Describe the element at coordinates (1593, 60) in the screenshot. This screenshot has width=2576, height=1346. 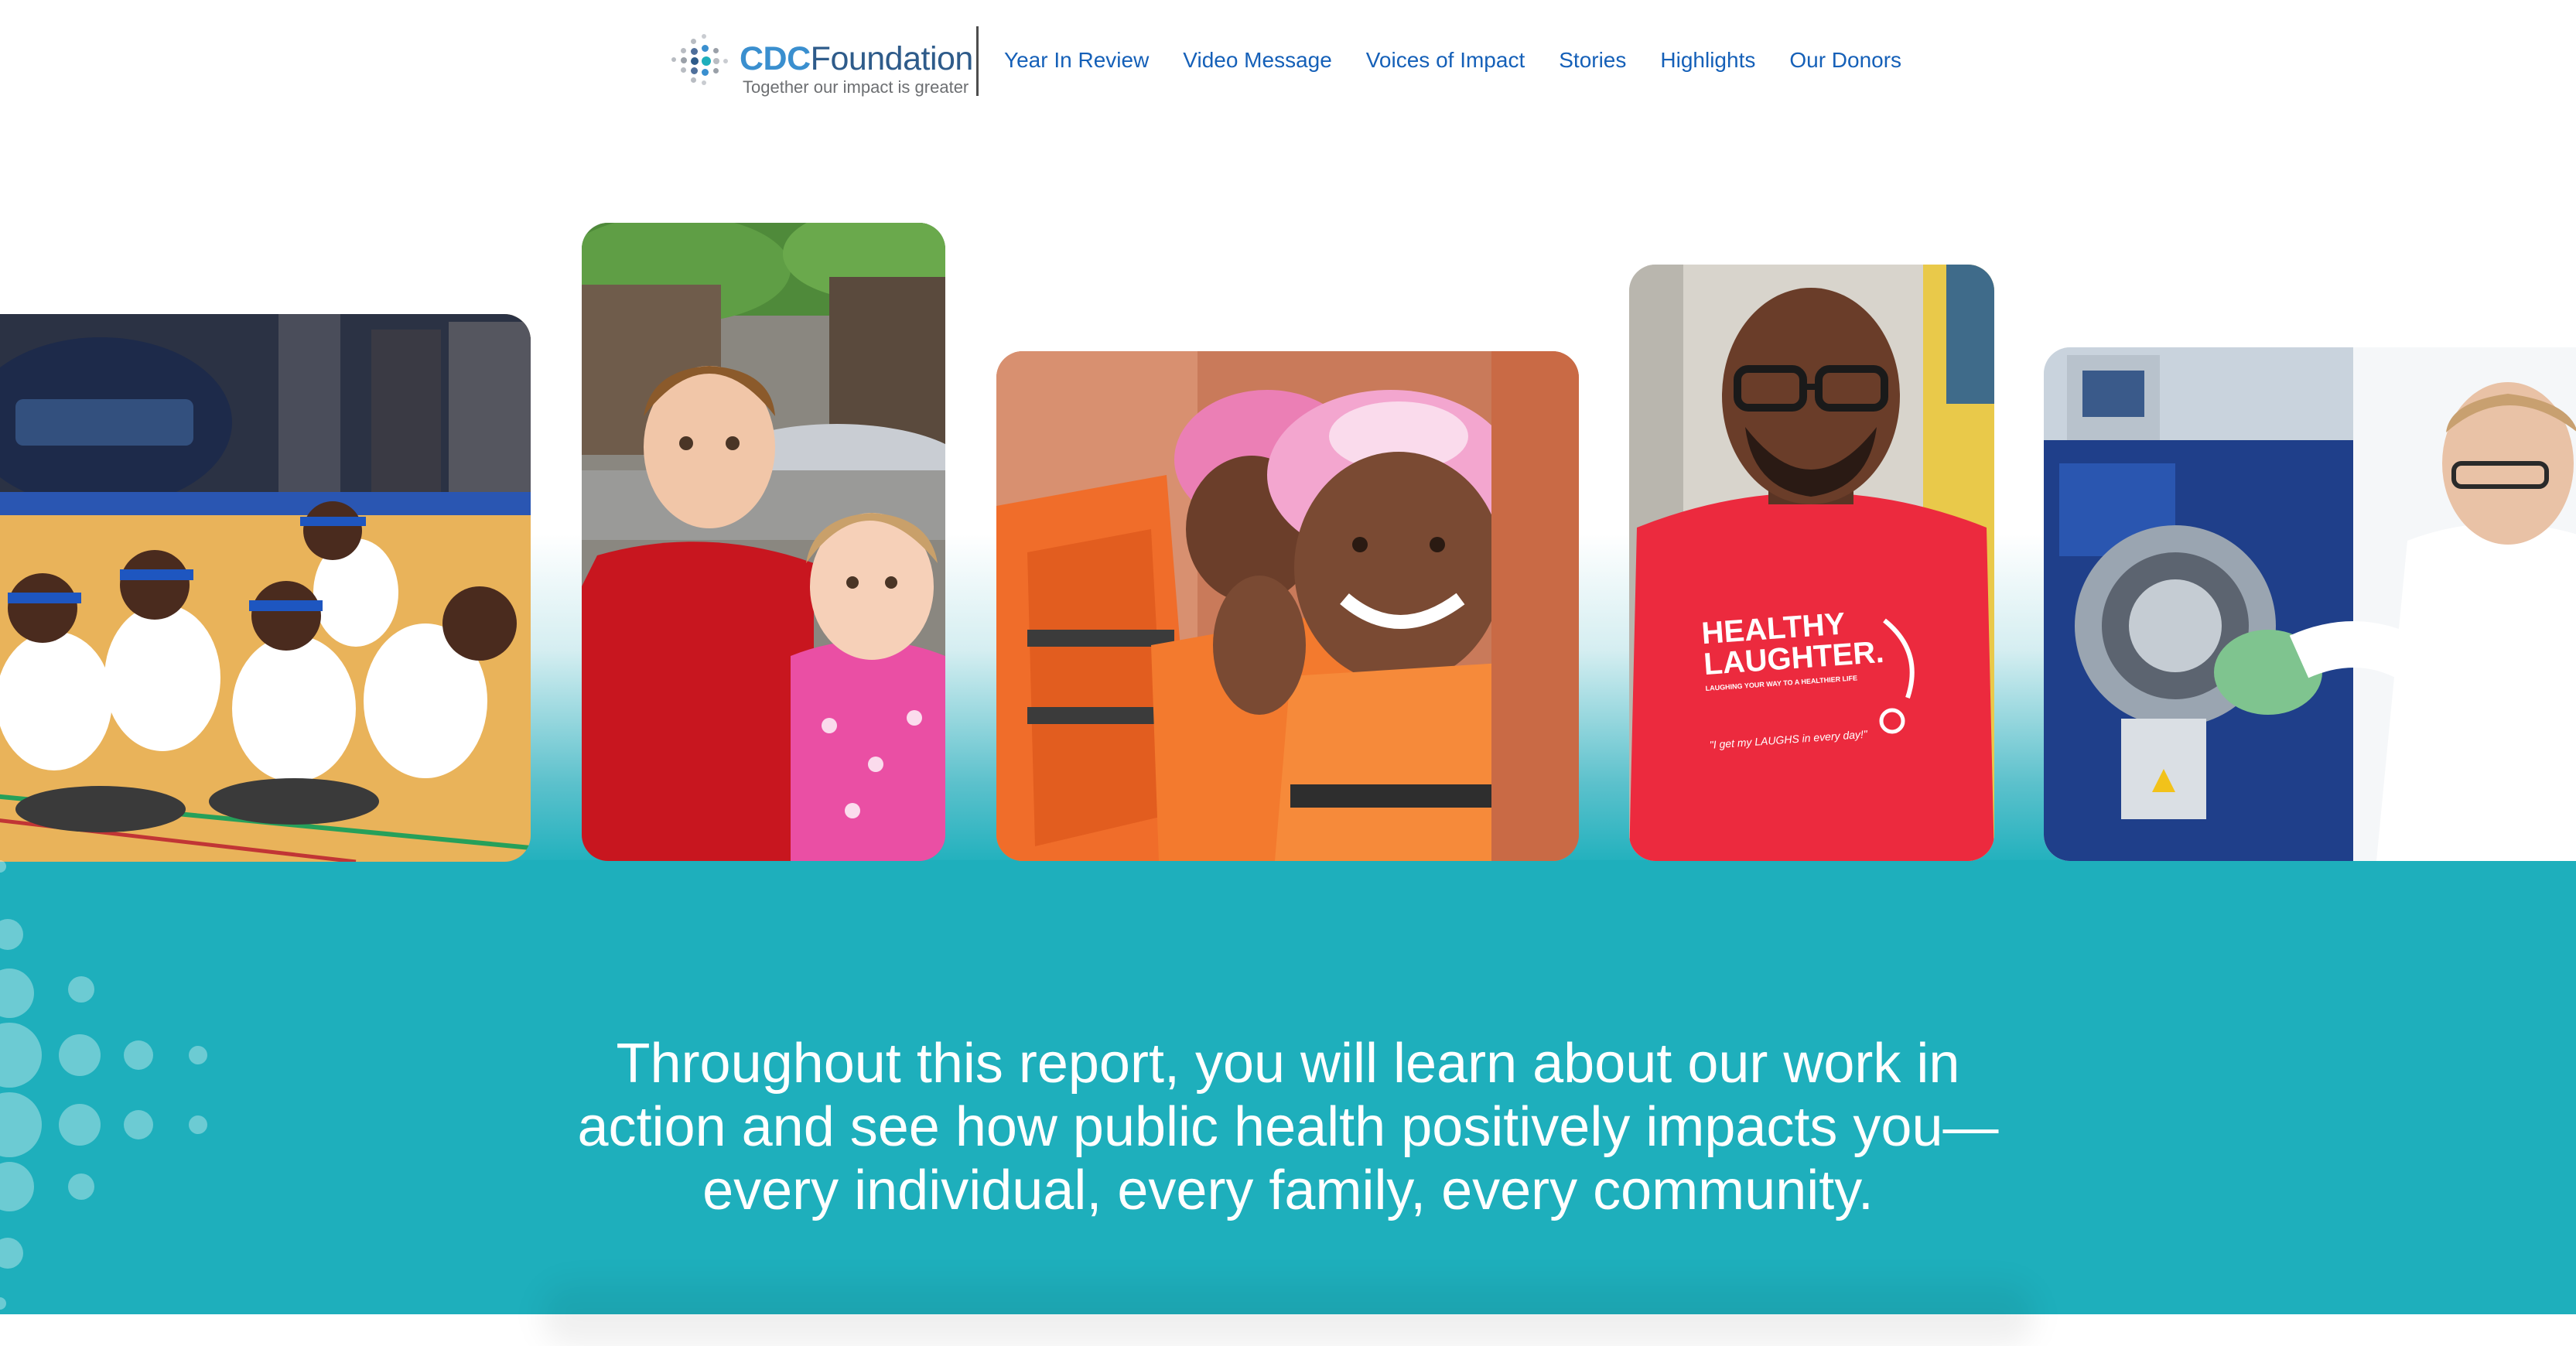
I see `nav-stories: Stories` at that location.